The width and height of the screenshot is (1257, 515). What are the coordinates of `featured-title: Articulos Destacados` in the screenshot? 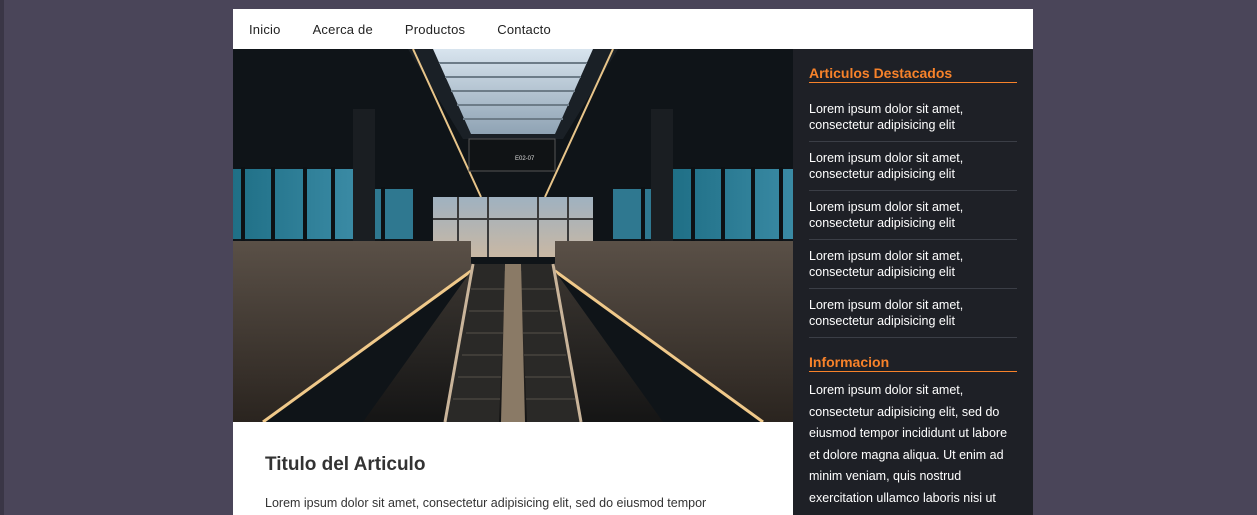 It's located at (913, 74).